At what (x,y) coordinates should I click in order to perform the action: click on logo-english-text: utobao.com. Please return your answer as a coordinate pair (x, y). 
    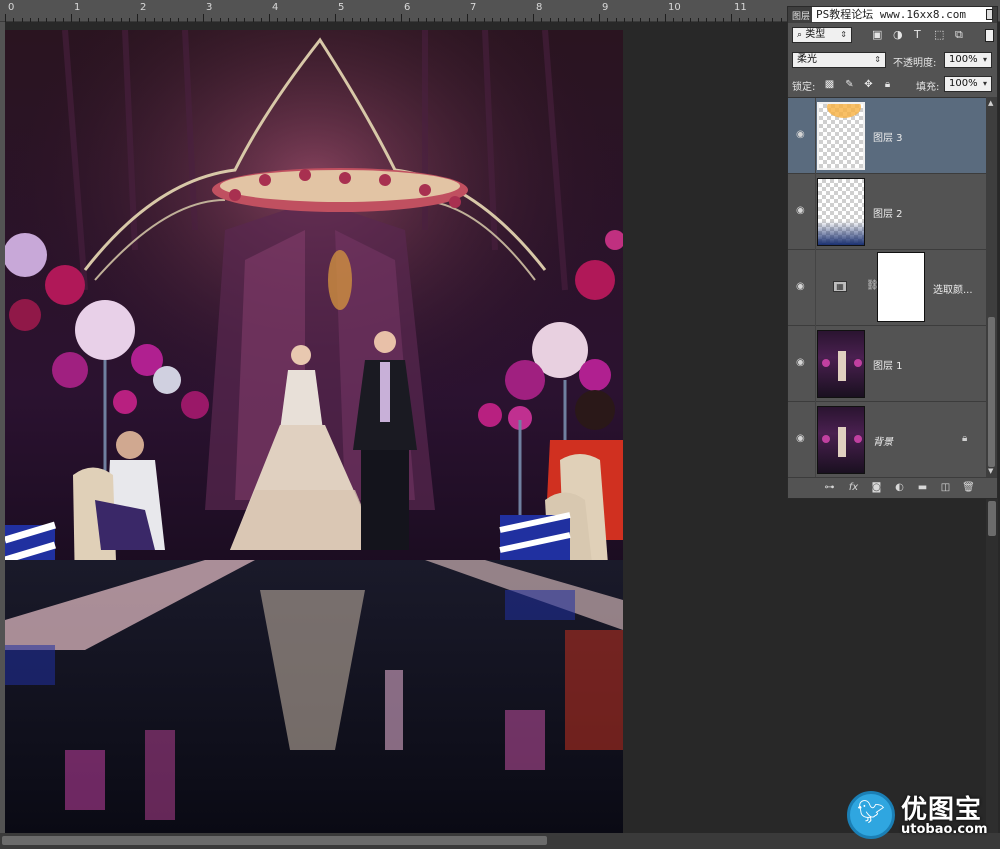
    Looking at the image, I should click on (944, 829).